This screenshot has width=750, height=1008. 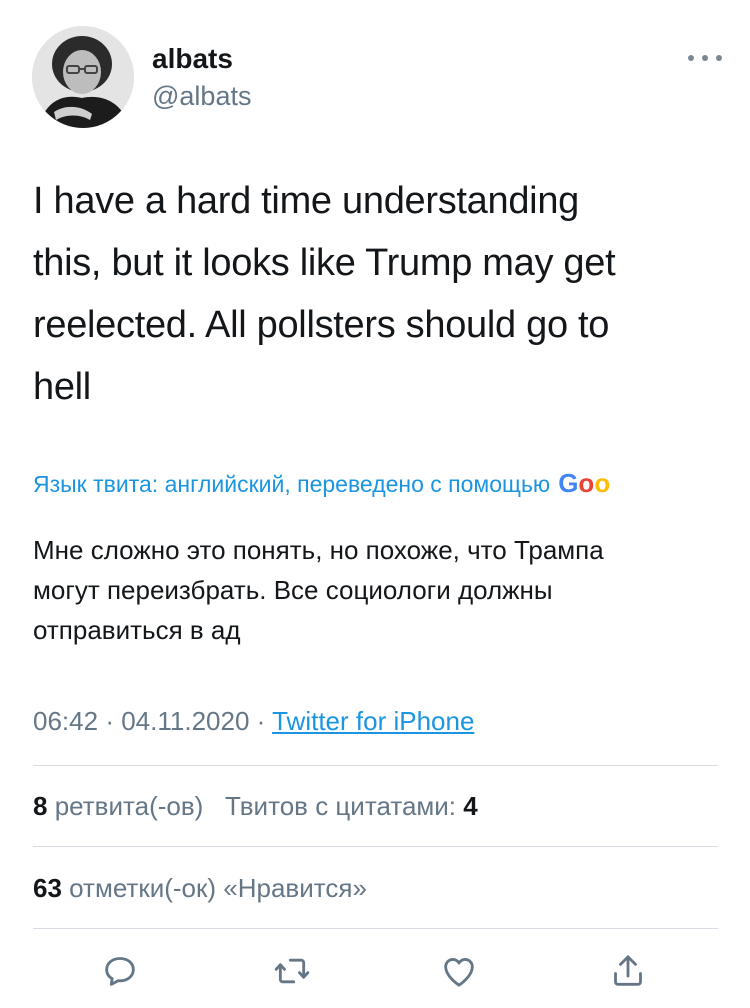 I want to click on google-logo: Goo, so click(x=584, y=483).